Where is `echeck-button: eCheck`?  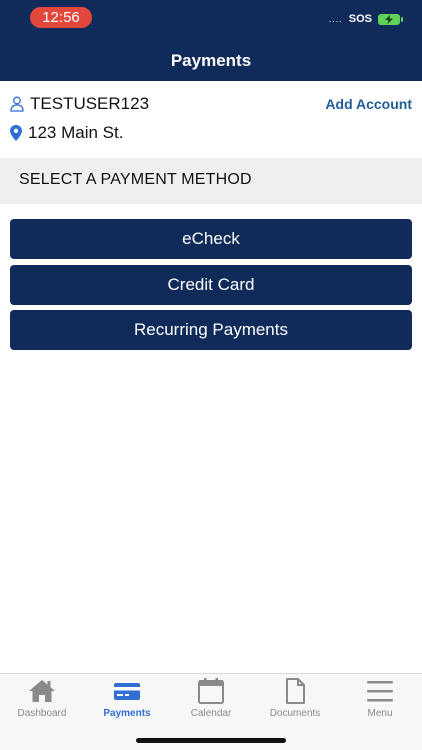
echeck-button: eCheck is located at coordinates (211, 239).